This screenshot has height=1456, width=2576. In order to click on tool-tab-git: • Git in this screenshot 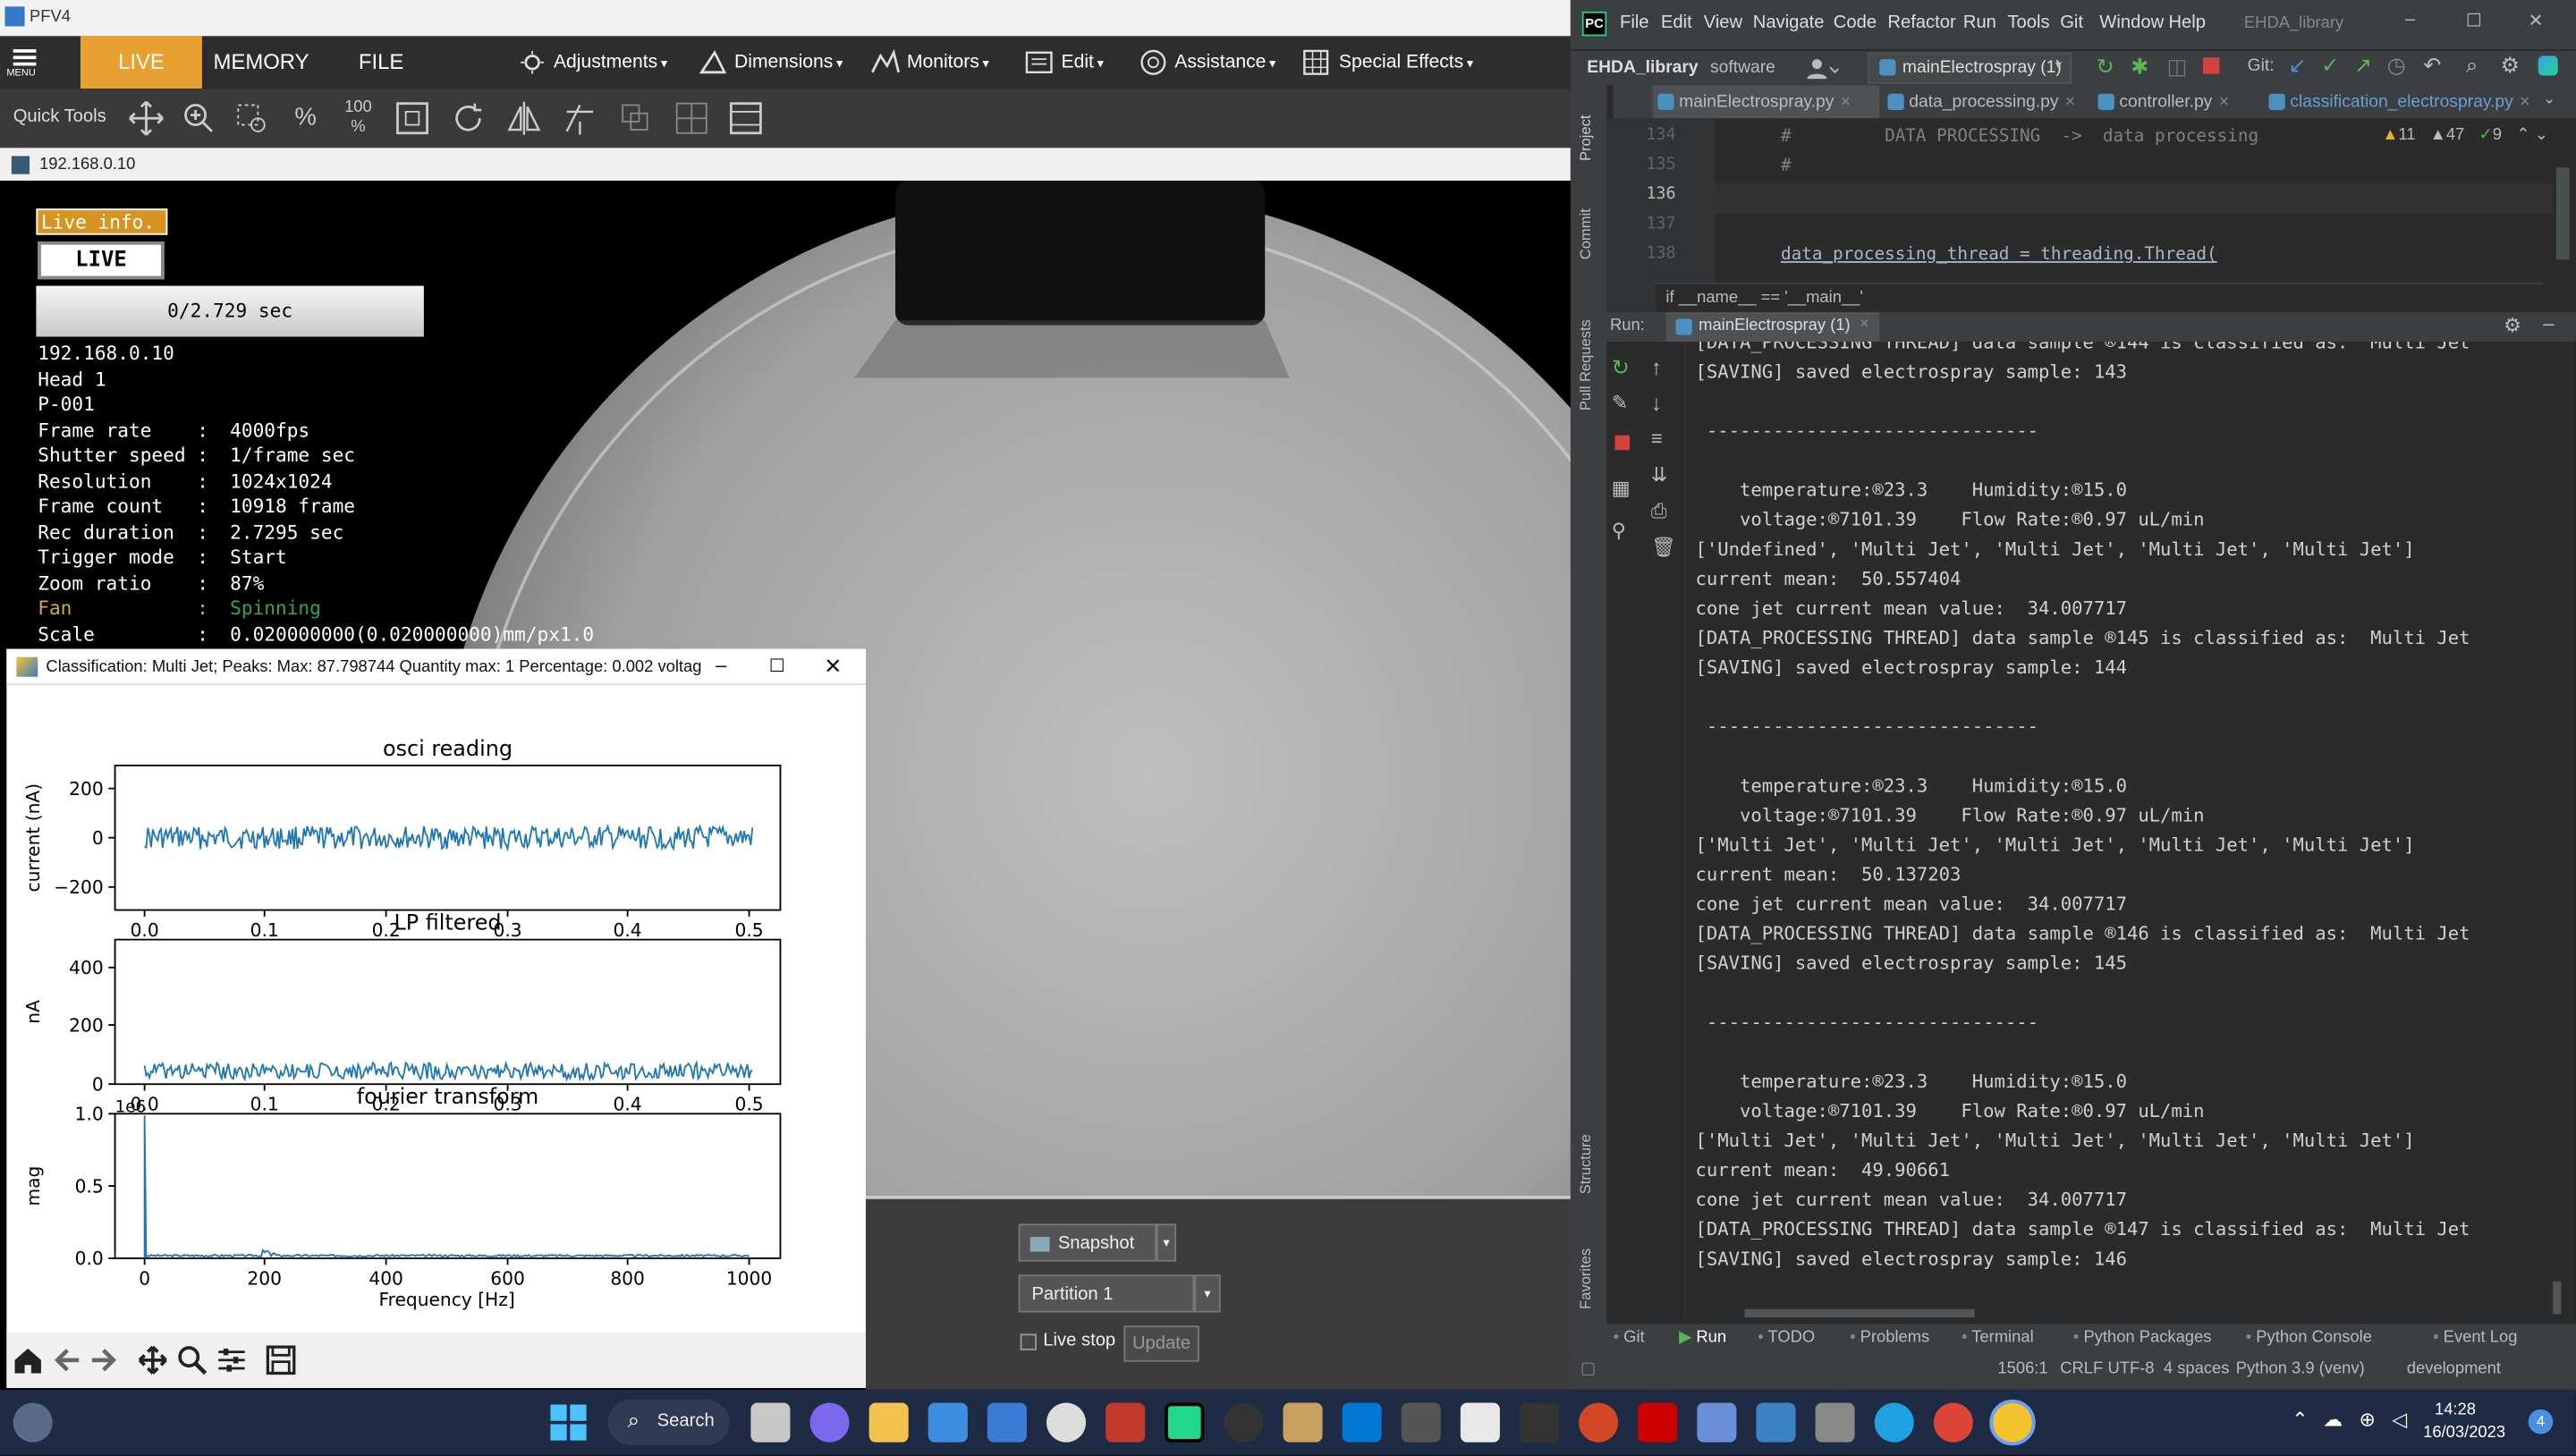, I will do `click(1629, 1338)`.